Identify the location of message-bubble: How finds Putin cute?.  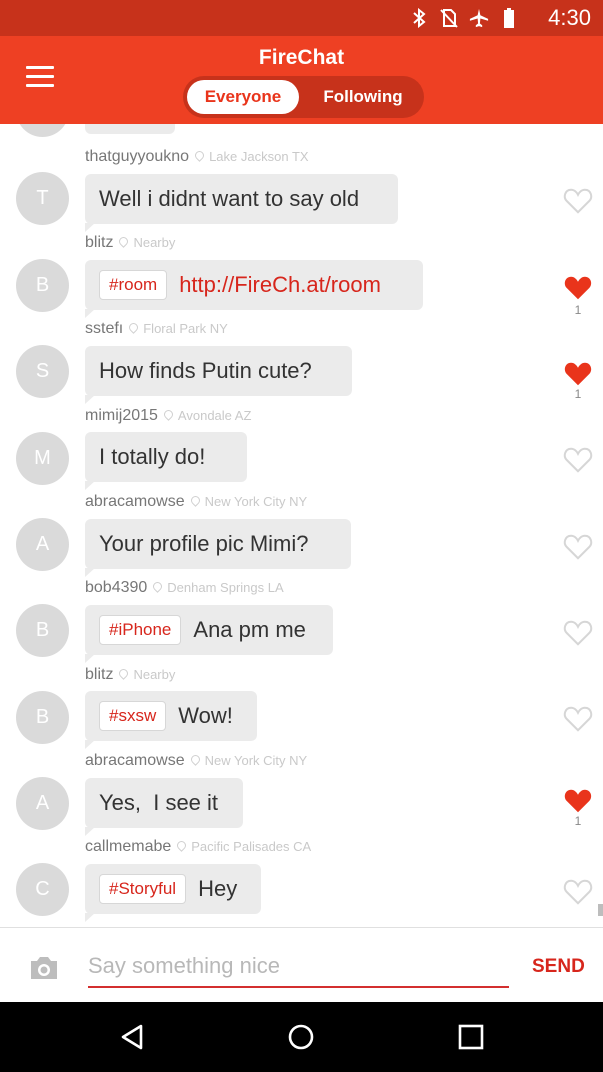
(218, 375).